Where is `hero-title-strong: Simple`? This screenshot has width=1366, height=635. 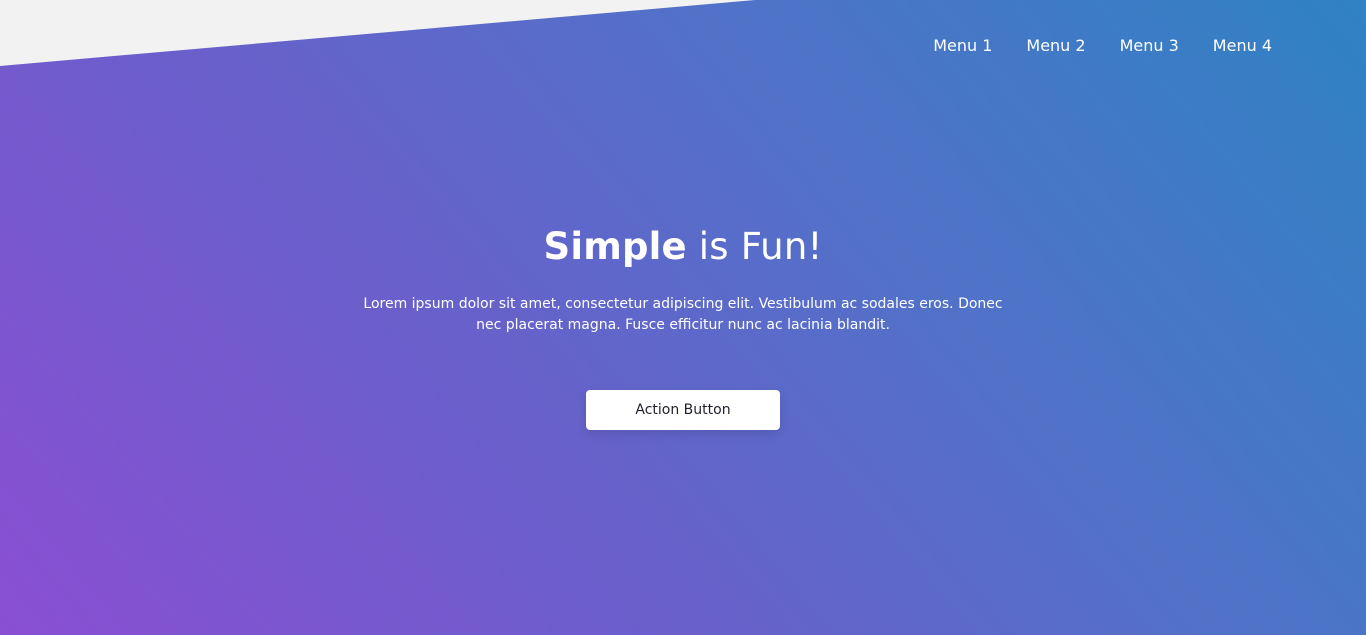 hero-title-strong: Simple is located at coordinates (615, 246).